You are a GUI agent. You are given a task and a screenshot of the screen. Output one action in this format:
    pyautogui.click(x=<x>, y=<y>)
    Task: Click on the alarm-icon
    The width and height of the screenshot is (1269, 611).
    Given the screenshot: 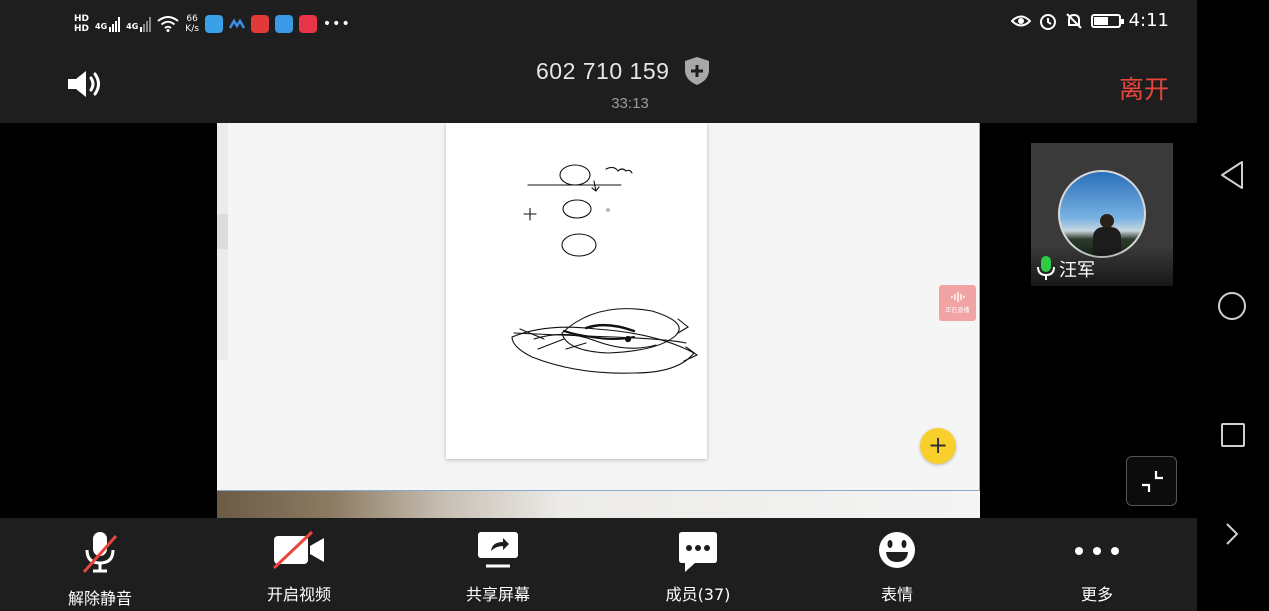 What is the action you would take?
    pyautogui.click(x=1047, y=21)
    